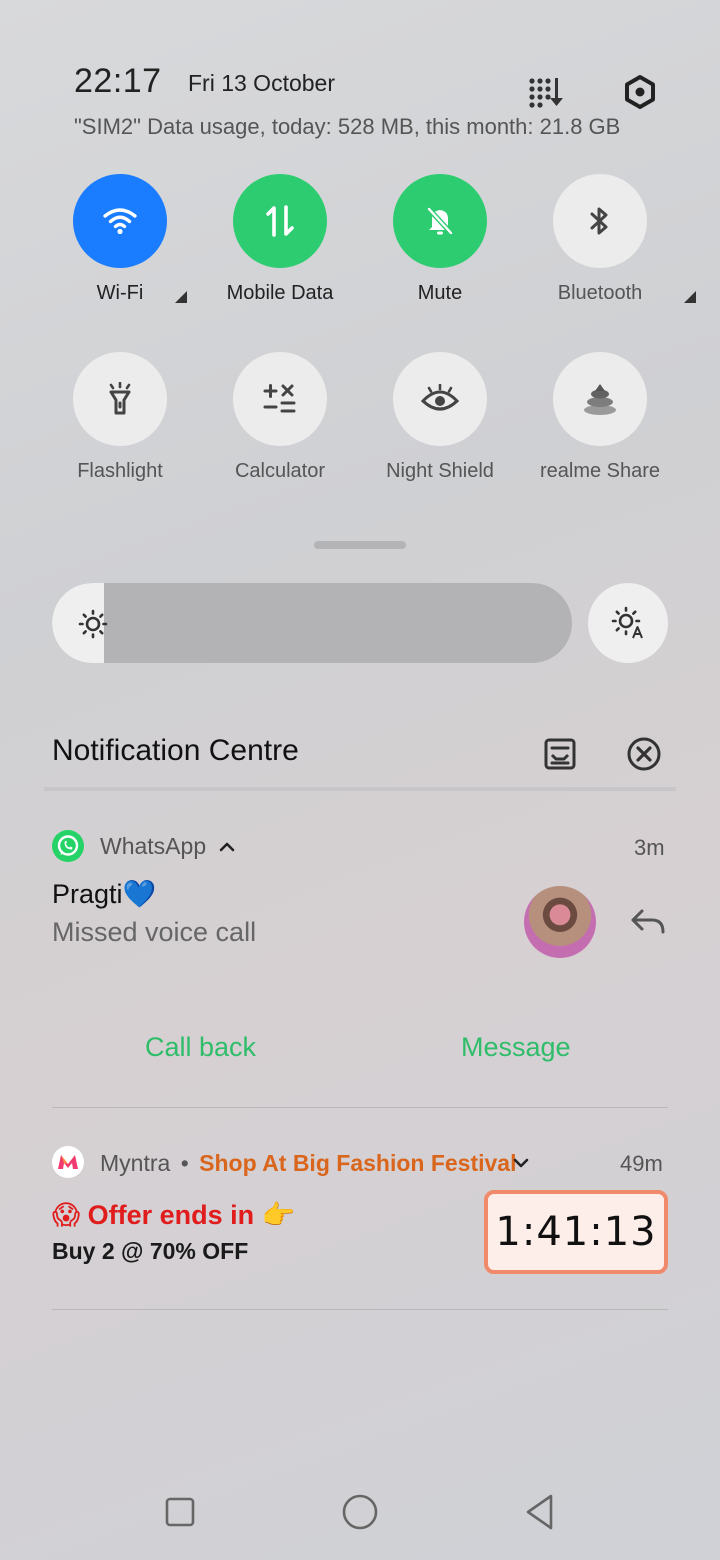  I want to click on tile-label-flashlight: Flashlight, so click(120, 471).